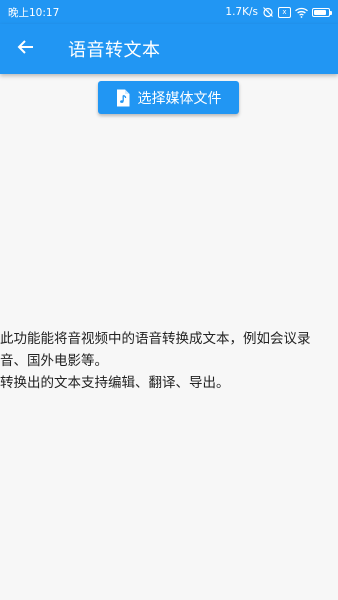 This screenshot has height=600, width=338. I want to click on app-bar: 语音转文本, so click(169, 49).